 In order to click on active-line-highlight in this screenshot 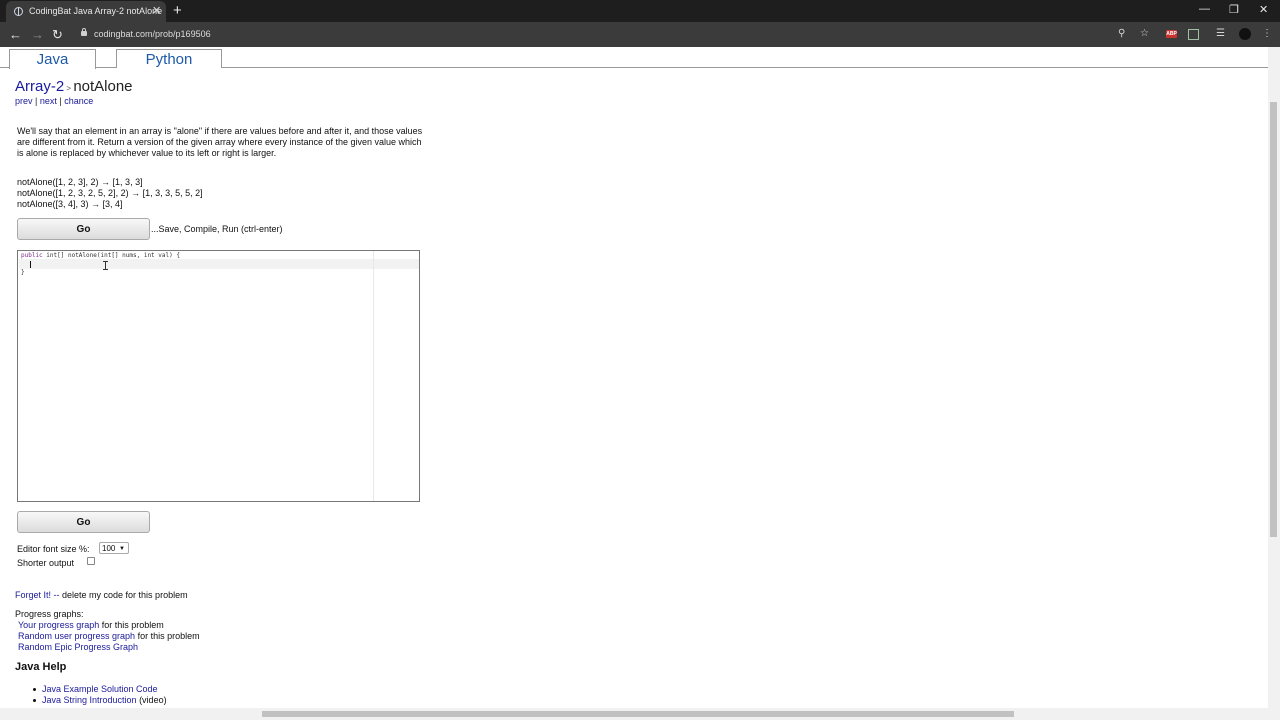, I will do `click(219, 264)`.